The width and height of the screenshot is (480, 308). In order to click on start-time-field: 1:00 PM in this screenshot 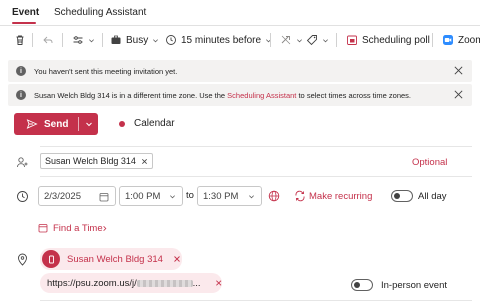, I will do `click(151, 196)`.